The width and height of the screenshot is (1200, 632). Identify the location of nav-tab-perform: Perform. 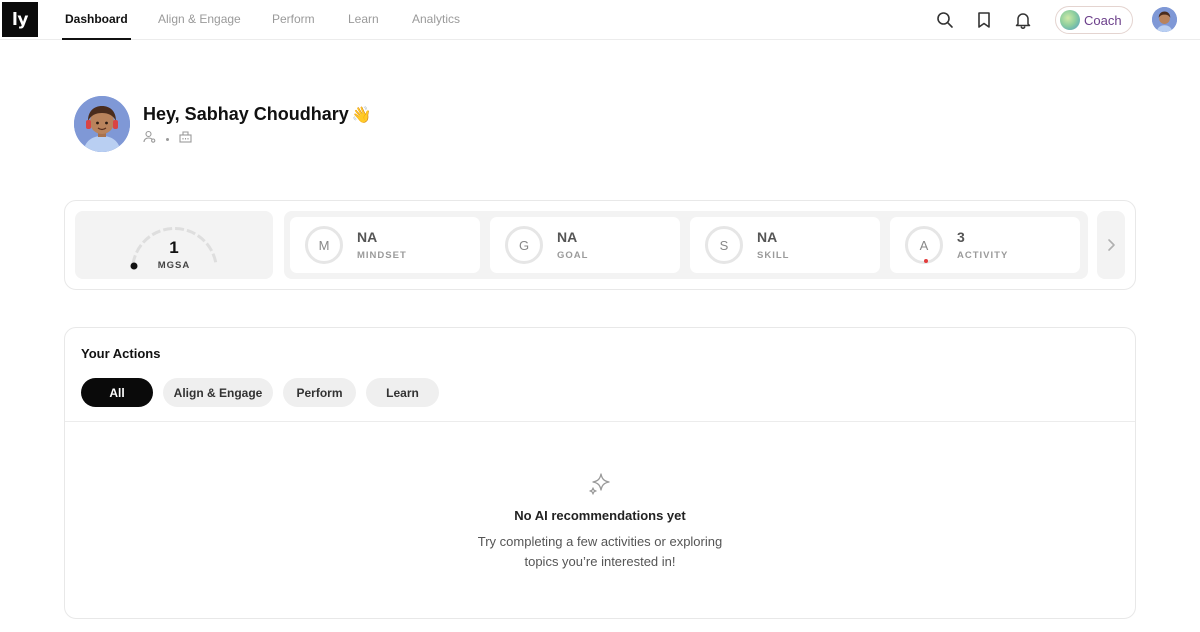
(293, 20).